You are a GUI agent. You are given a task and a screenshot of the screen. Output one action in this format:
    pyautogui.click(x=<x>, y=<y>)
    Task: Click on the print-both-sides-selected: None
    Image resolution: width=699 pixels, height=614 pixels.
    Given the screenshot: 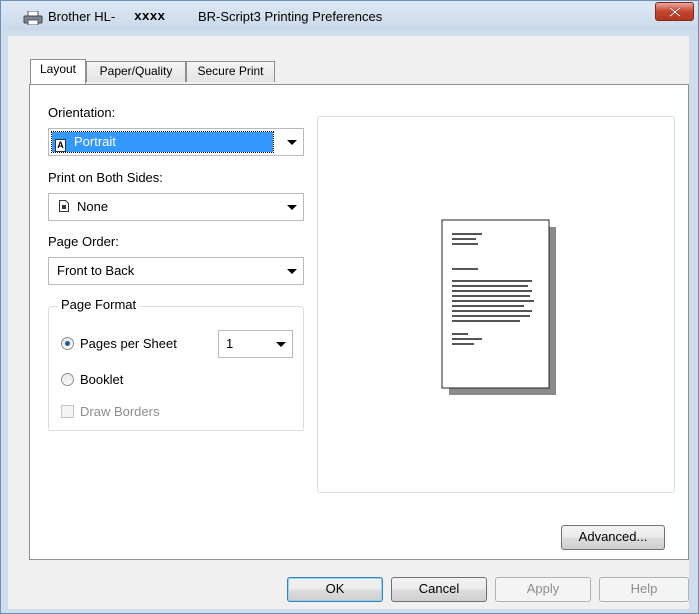 What is the action you would take?
    pyautogui.click(x=83, y=206)
    